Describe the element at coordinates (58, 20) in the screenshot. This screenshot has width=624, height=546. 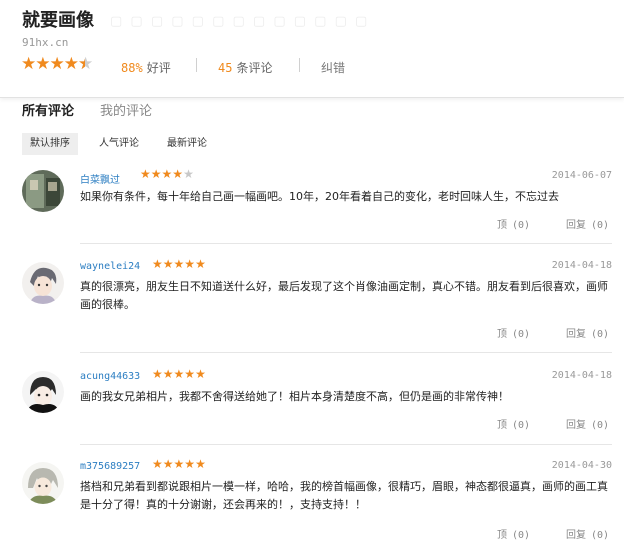
I see `site-title: 就要画像` at that location.